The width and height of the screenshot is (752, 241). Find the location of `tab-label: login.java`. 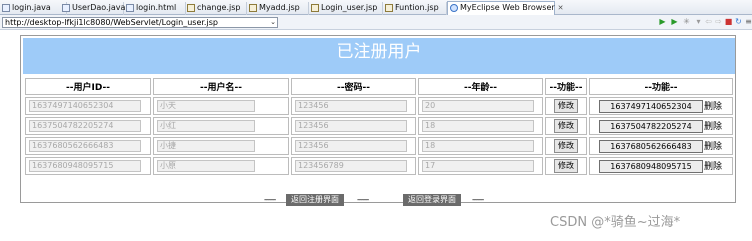

tab-label: login.java is located at coordinates (31, 7).